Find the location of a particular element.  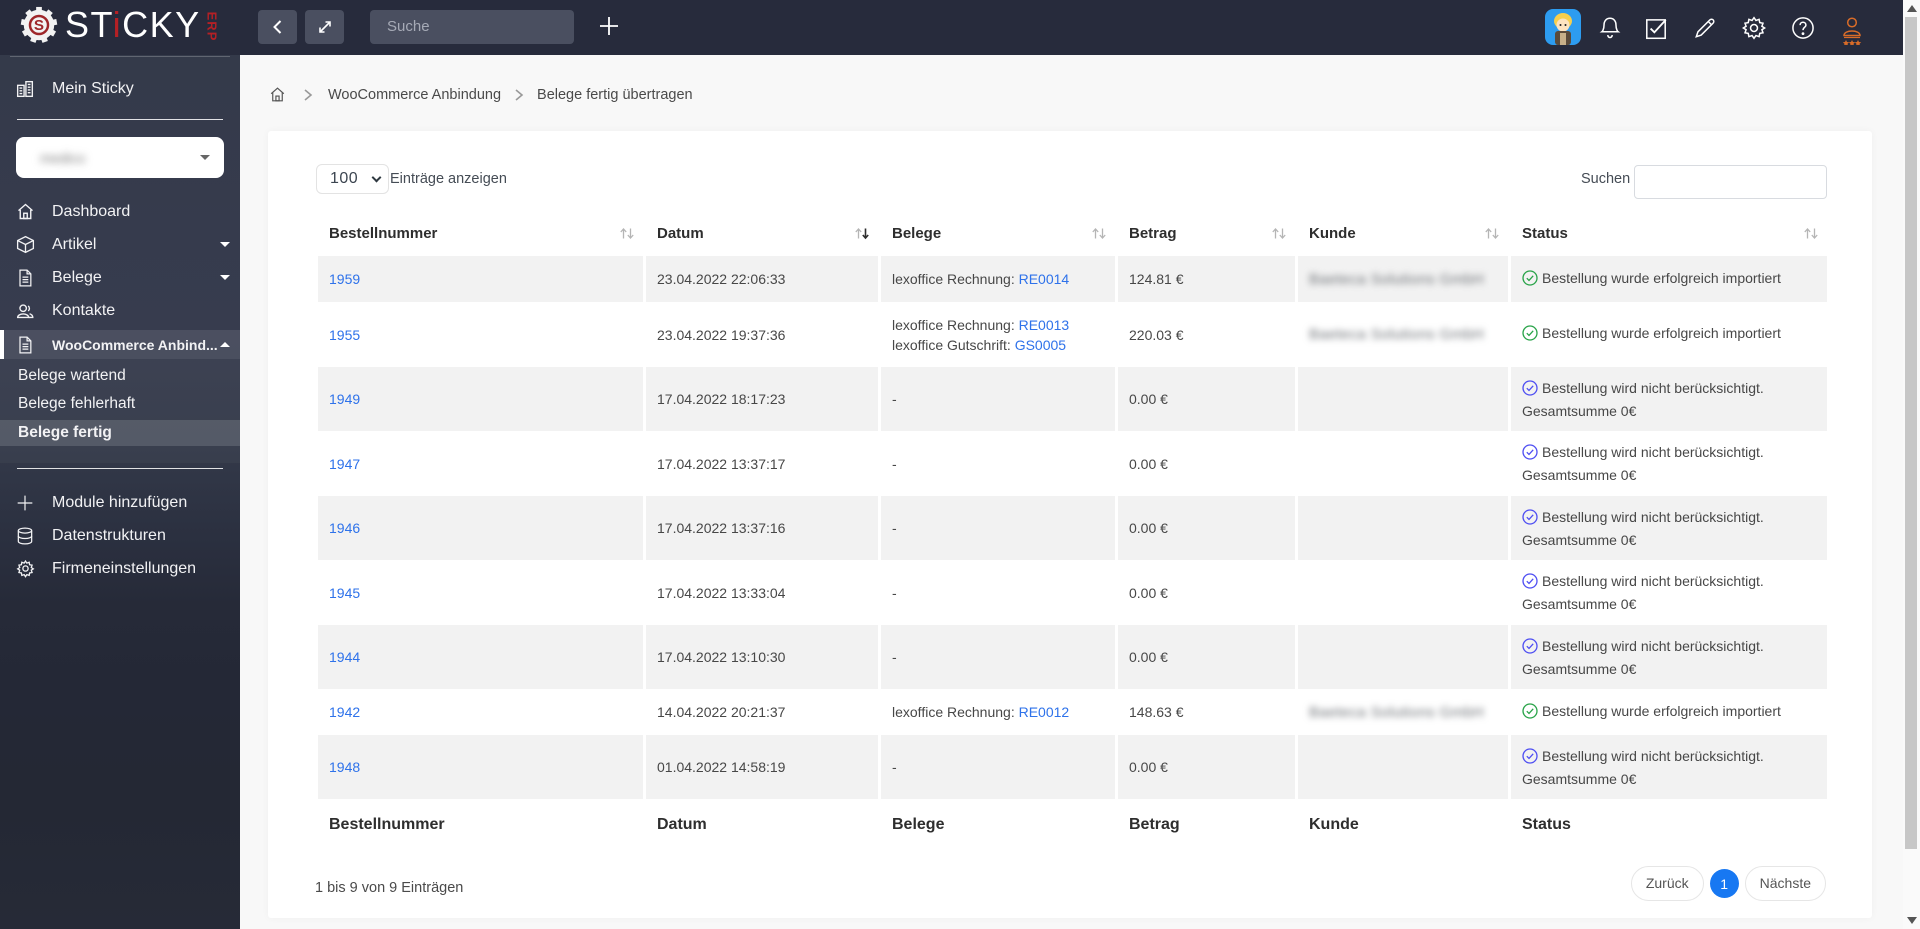

svg-text: S is located at coordinates (39, 25).